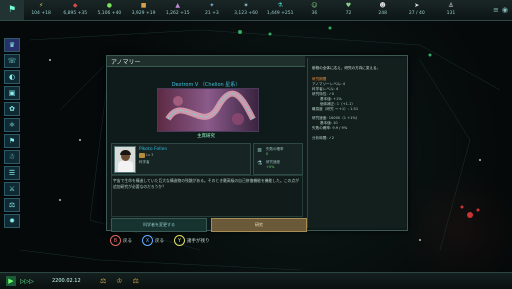  What do you see at coordinates (211, 13) in the screenshot?
I see `resource-value: 21 +3` at bounding box center [211, 13].